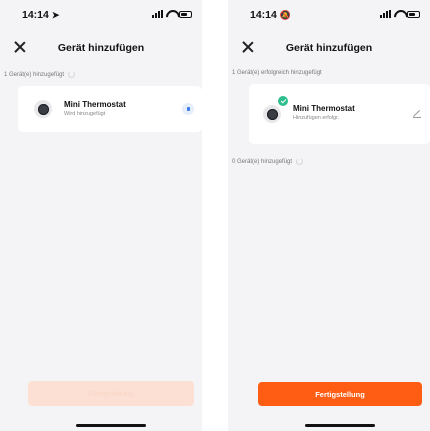  I want to click on edit-icon, so click(417, 114).